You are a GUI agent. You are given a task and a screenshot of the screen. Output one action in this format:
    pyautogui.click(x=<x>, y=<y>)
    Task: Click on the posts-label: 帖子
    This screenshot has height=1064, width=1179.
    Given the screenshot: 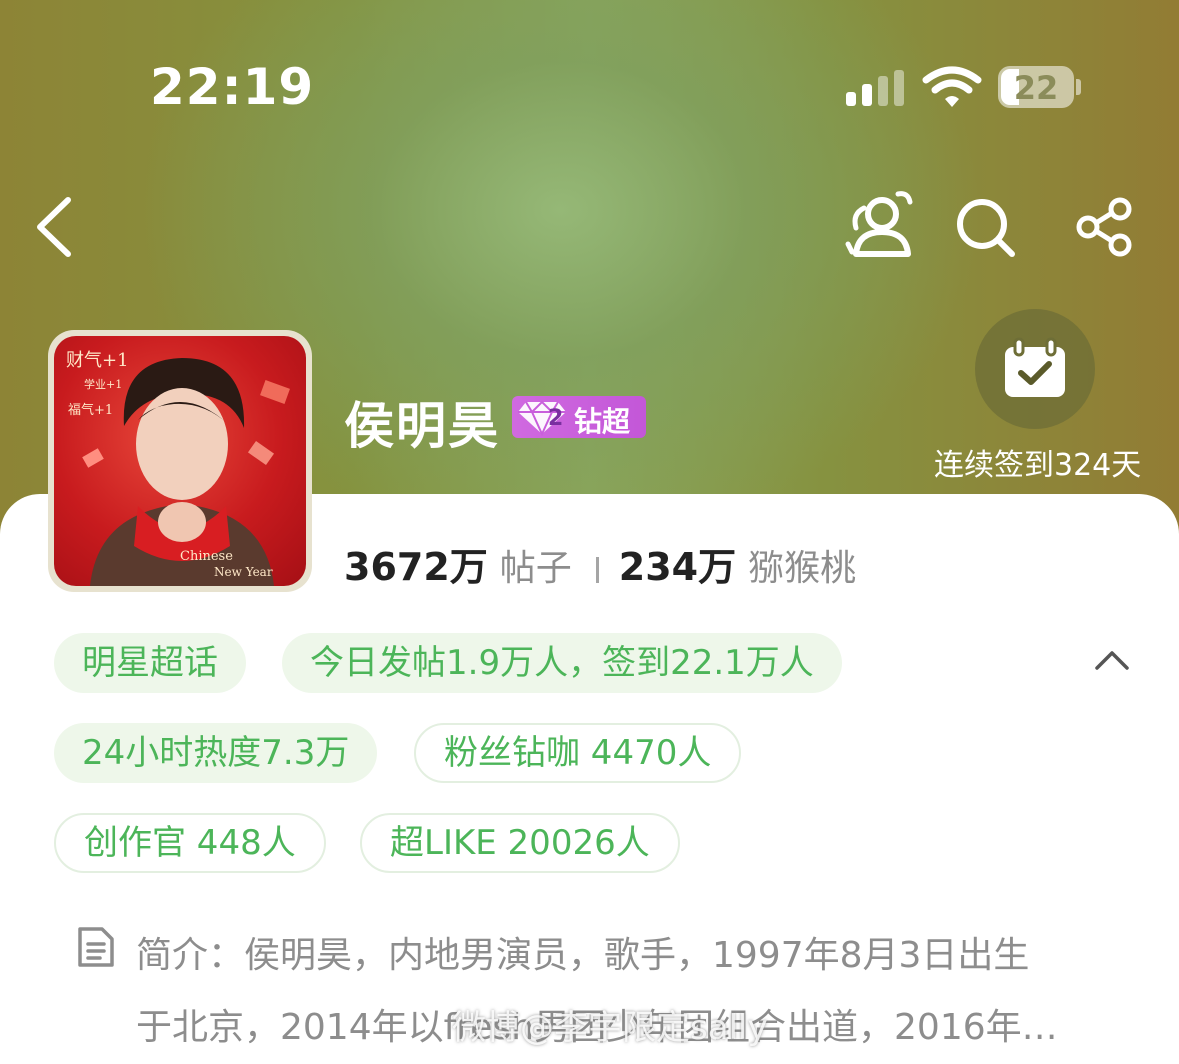 What is the action you would take?
    pyautogui.click(x=535, y=568)
    